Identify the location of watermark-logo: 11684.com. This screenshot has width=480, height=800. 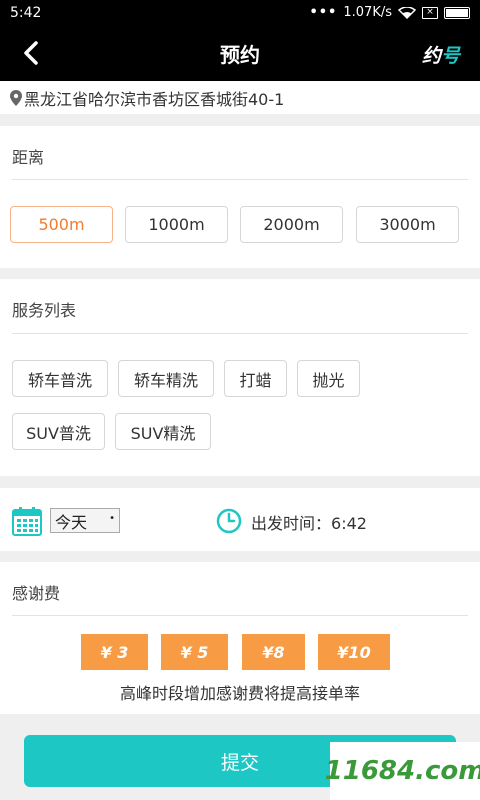
(402, 771).